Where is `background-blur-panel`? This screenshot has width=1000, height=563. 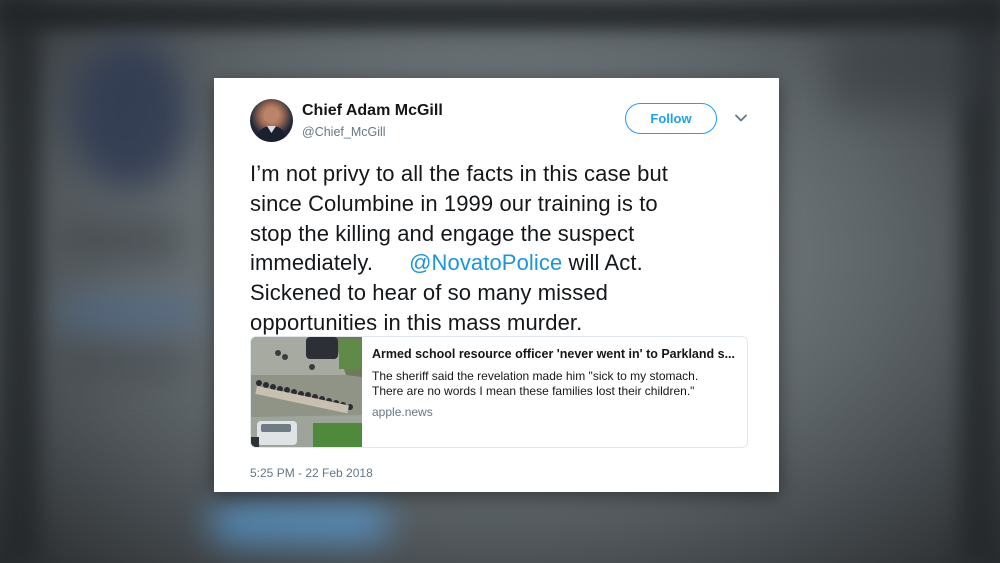
background-blur-panel is located at coordinates (910, 70).